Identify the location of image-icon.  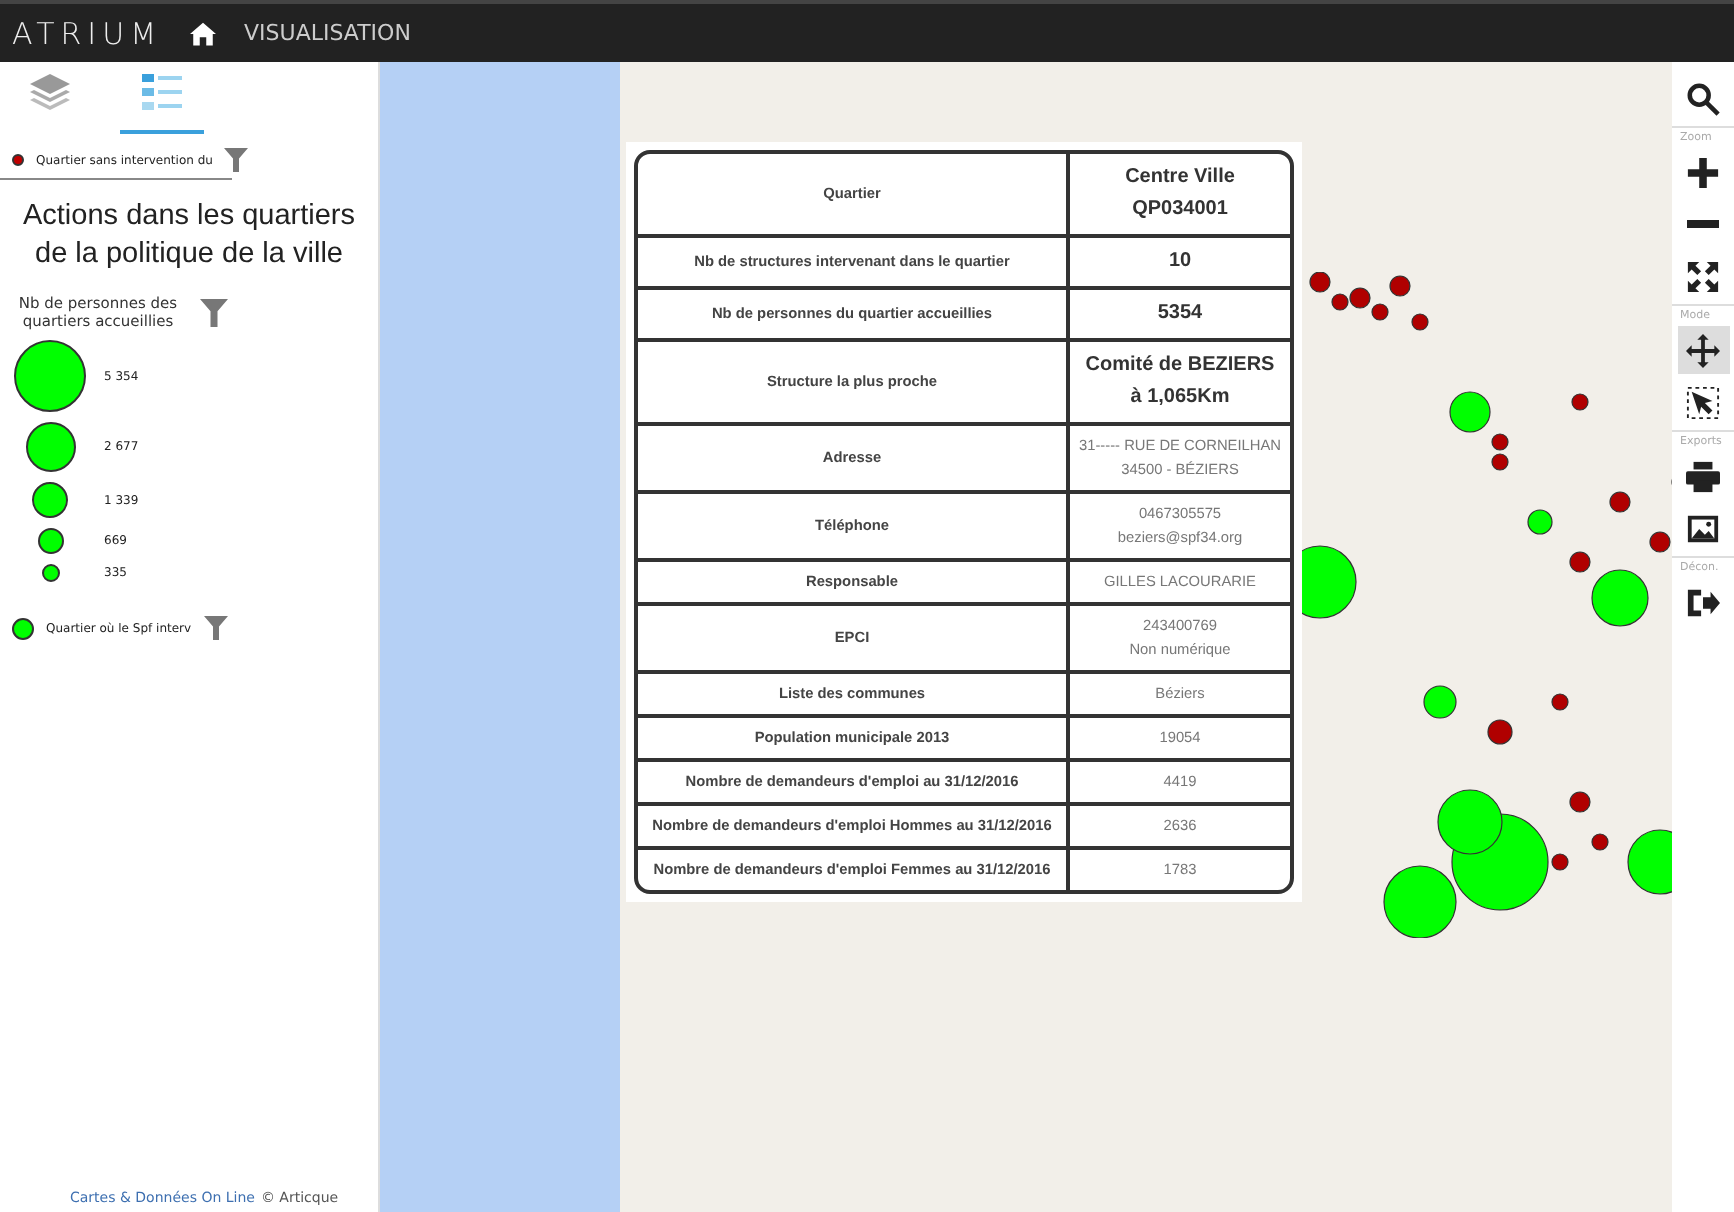
(1703, 528).